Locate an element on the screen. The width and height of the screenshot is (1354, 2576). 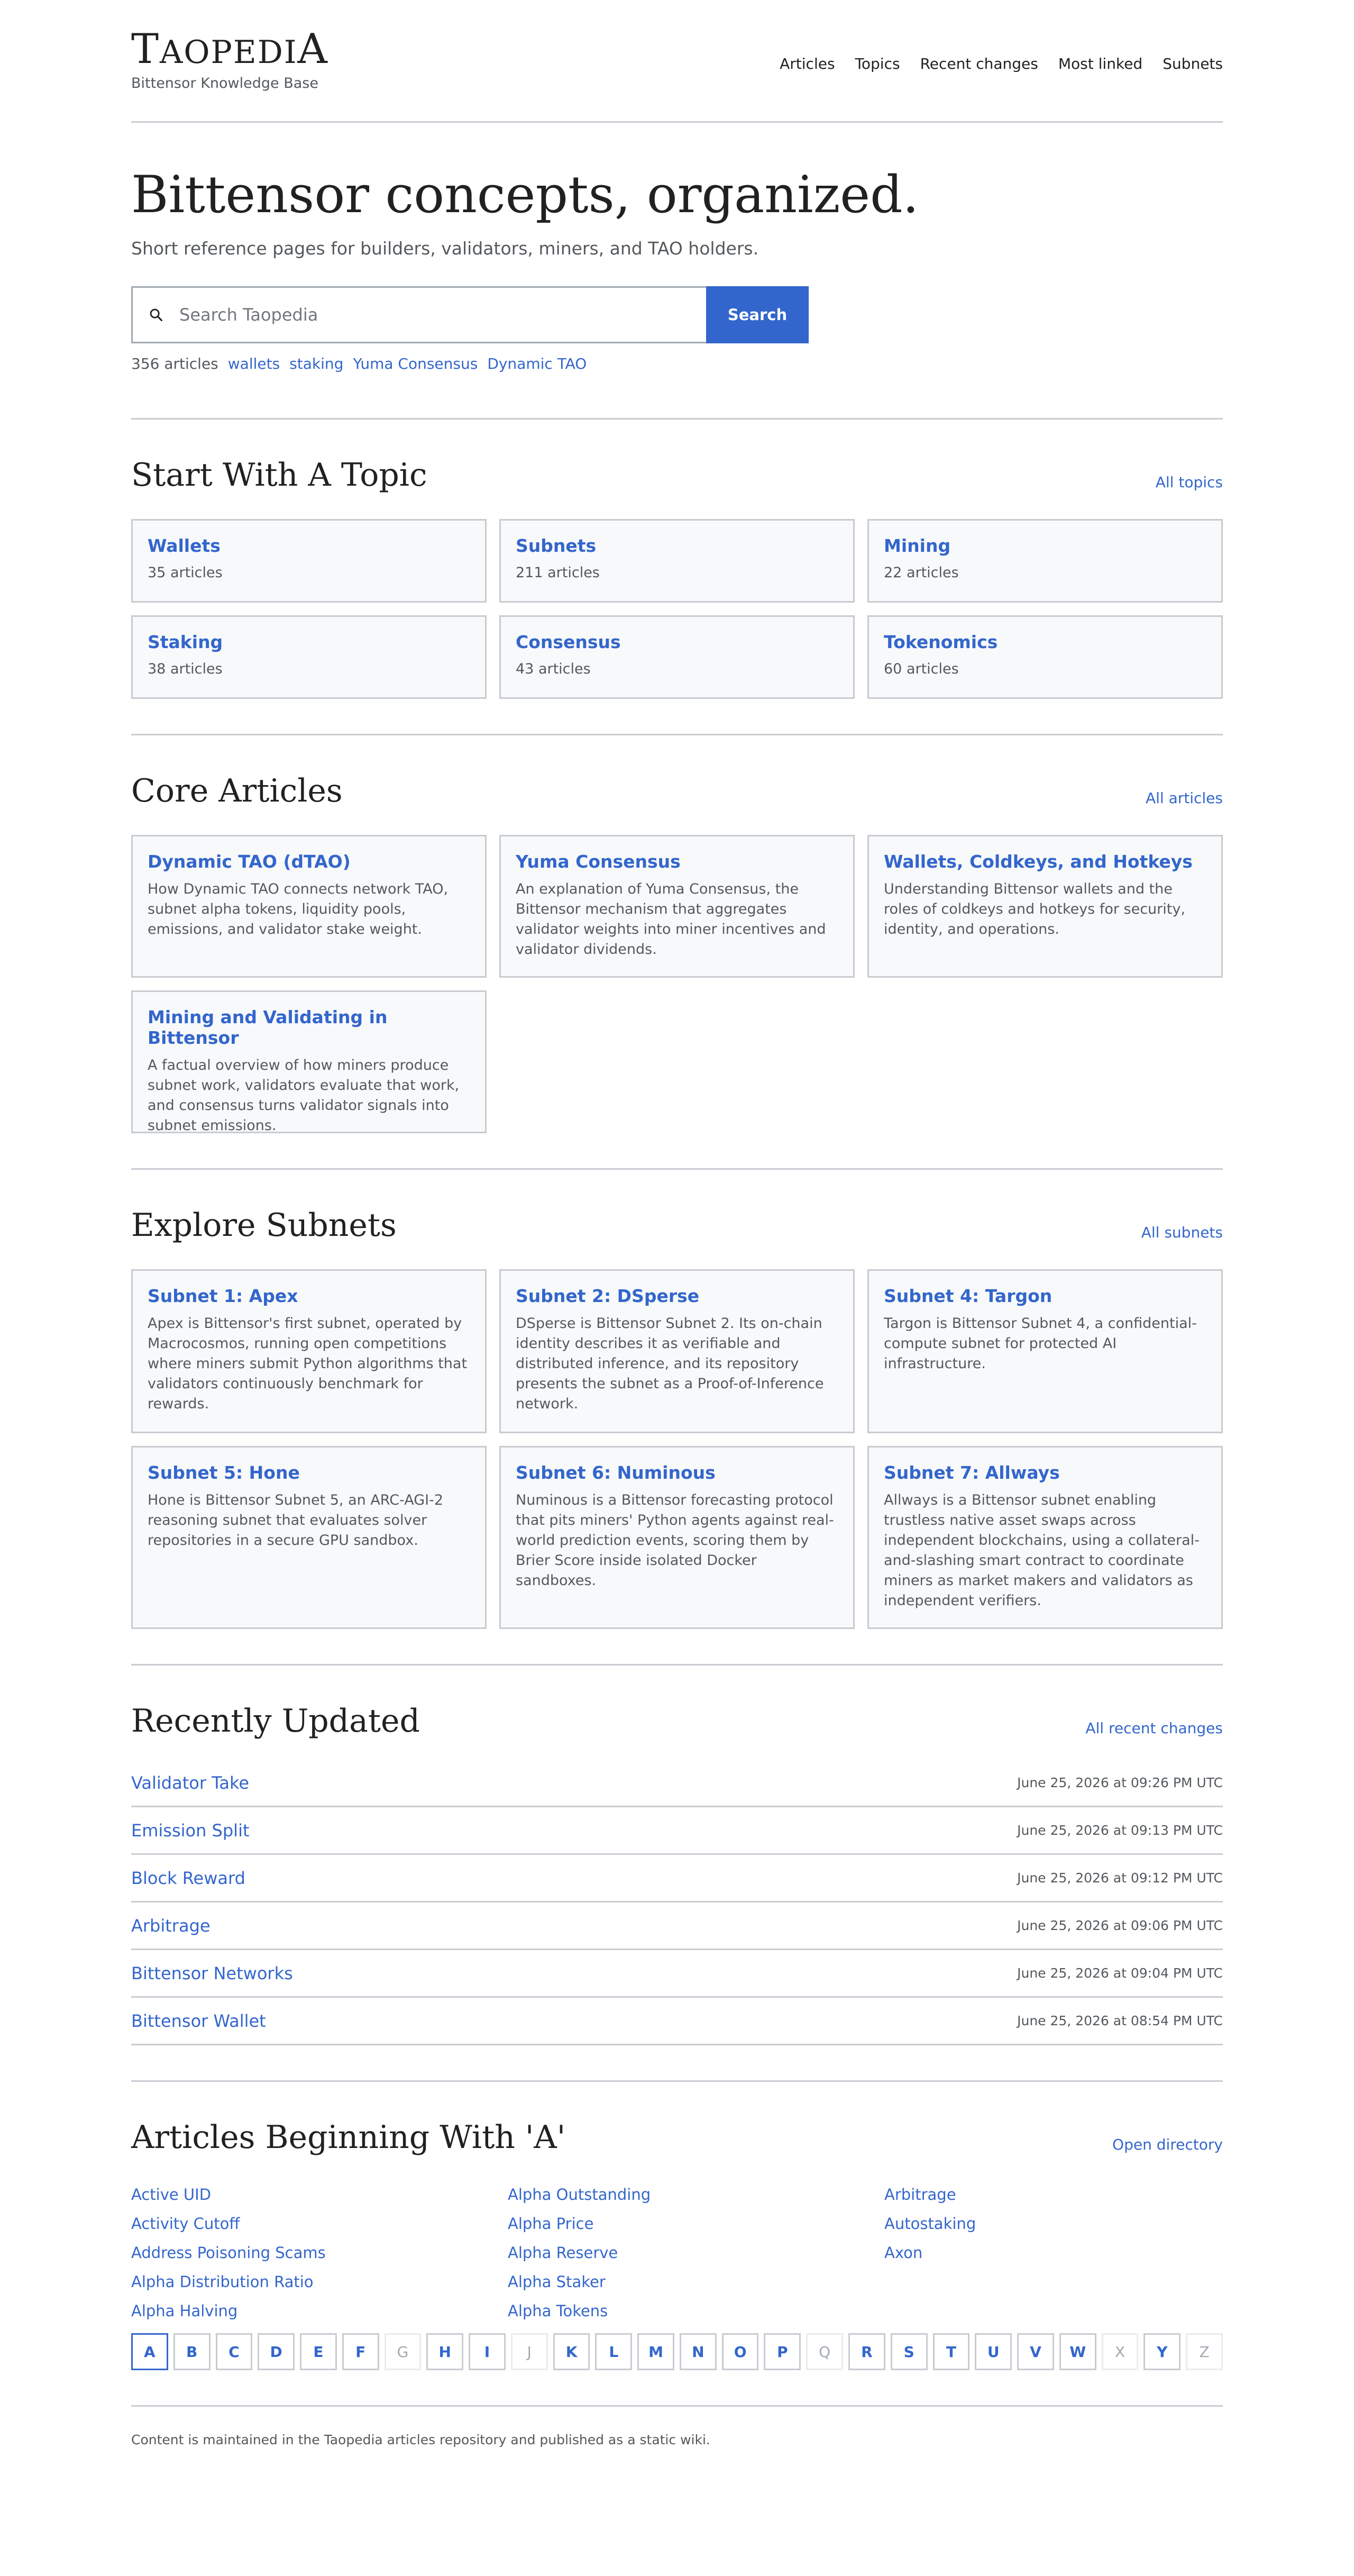
letter-p: P is located at coordinates (782, 2351).